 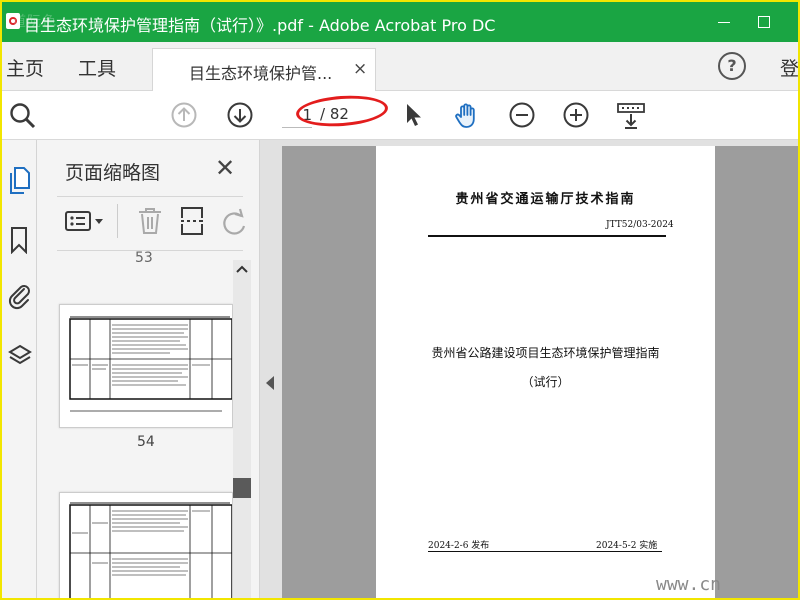 I want to click on footer-rule, so click(x=545, y=551).